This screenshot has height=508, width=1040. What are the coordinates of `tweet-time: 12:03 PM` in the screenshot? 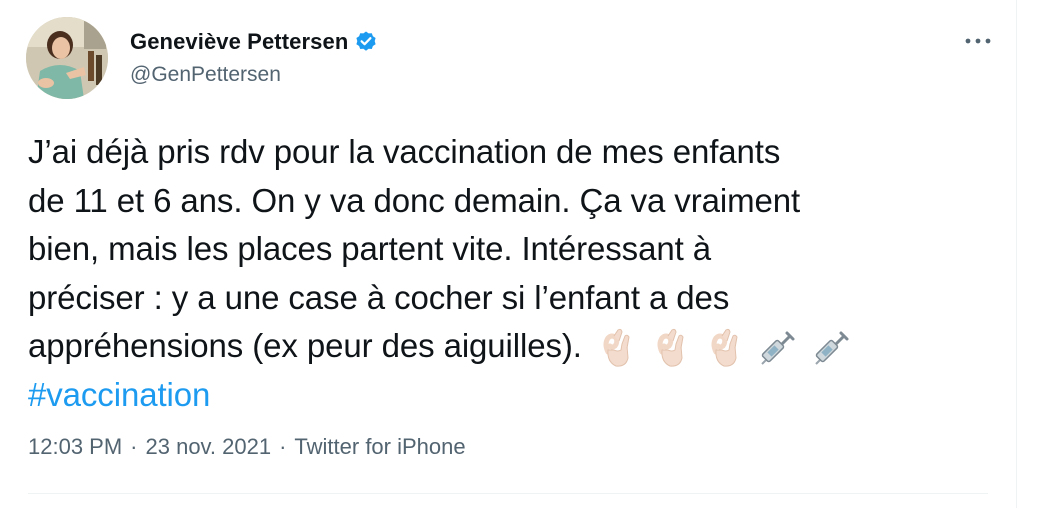 It's located at (75, 447).